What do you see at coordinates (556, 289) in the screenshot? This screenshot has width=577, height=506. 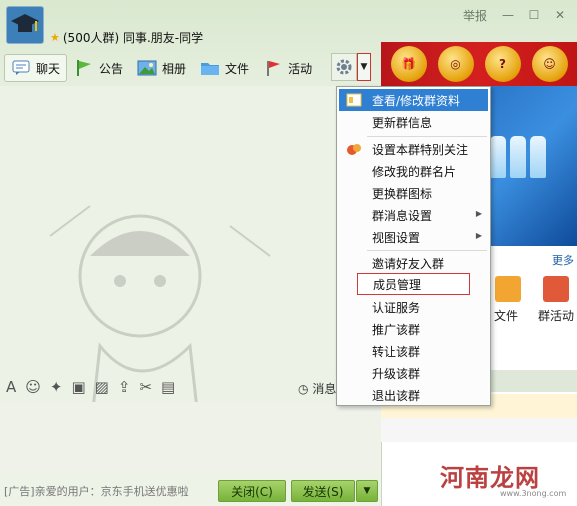 I see `group-event-app-icon` at bounding box center [556, 289].